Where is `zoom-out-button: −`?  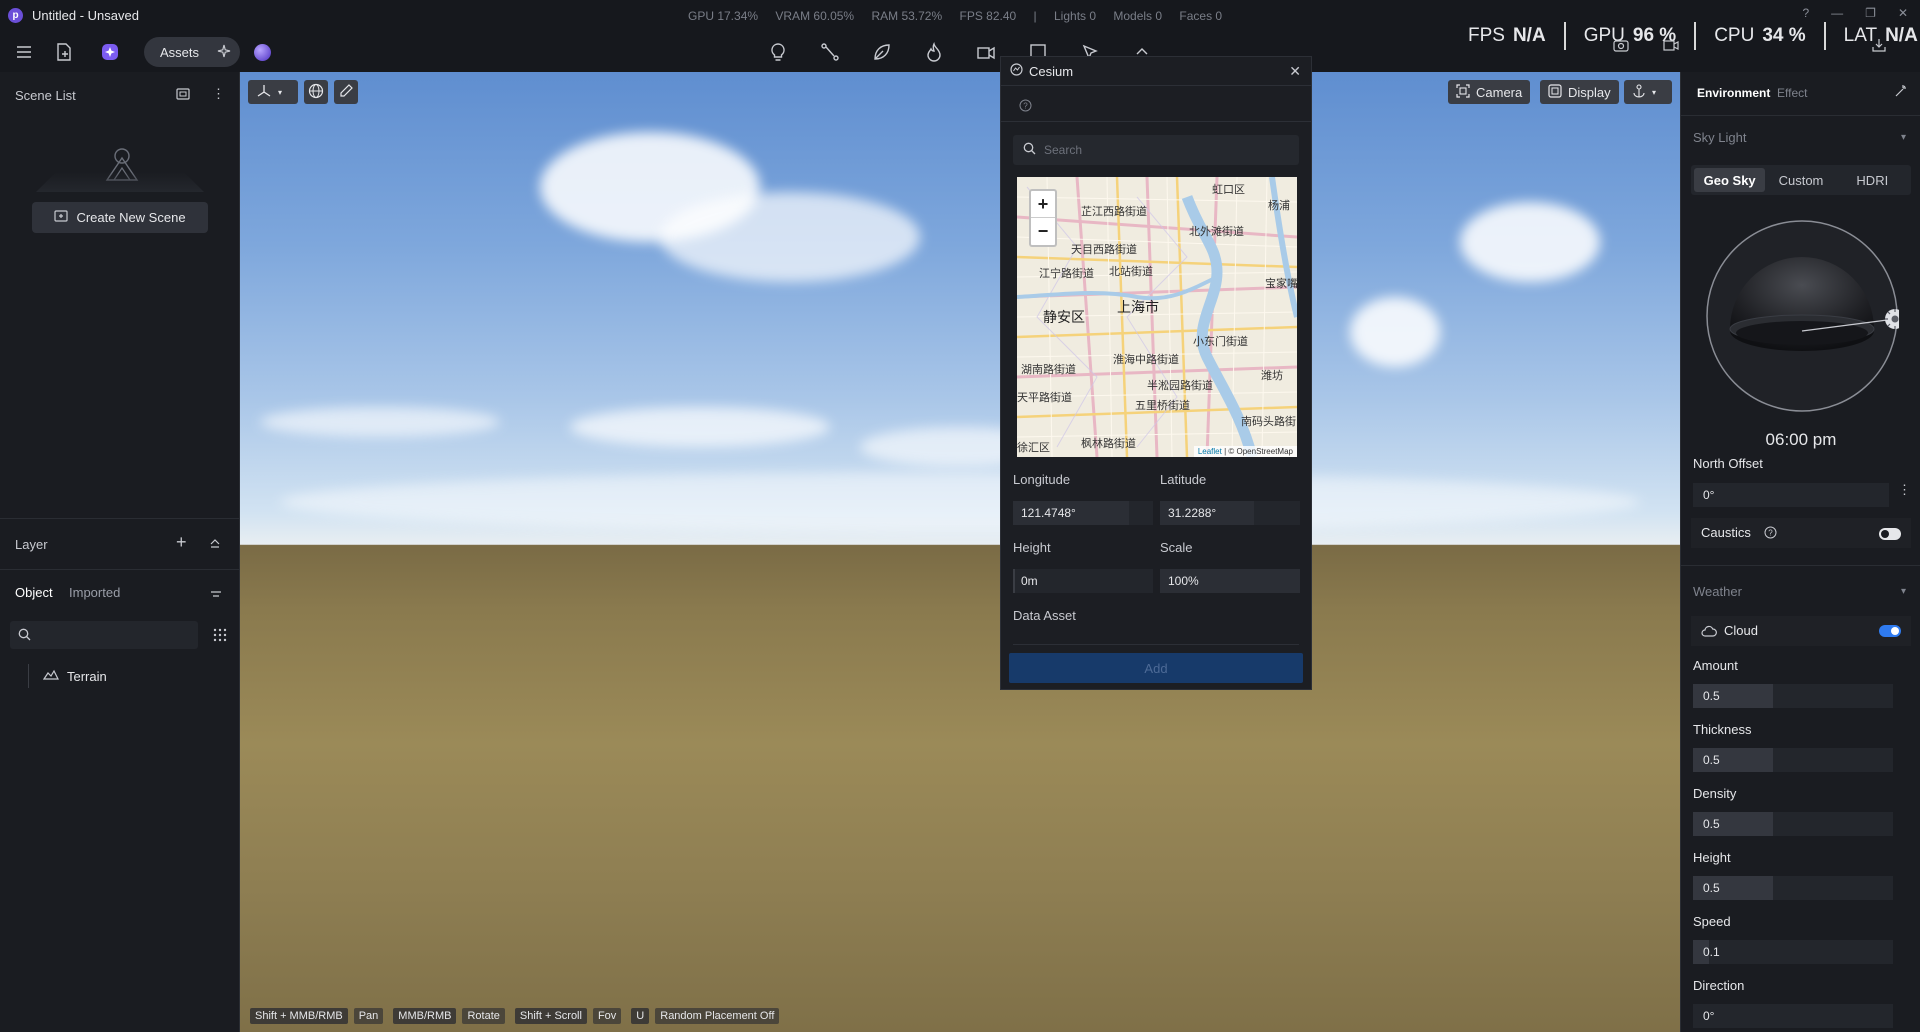 zoom-out-button: − is located at coordinates (1043, 231).